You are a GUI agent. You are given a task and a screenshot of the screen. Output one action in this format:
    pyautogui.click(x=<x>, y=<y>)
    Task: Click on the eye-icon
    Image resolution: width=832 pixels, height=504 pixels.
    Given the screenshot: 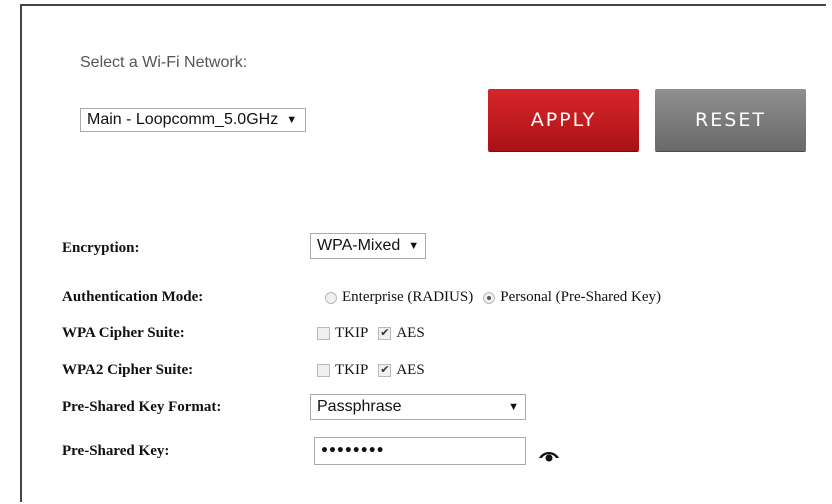 What is the action you would take?
    pyautogui.click(x=549, y=455)
    